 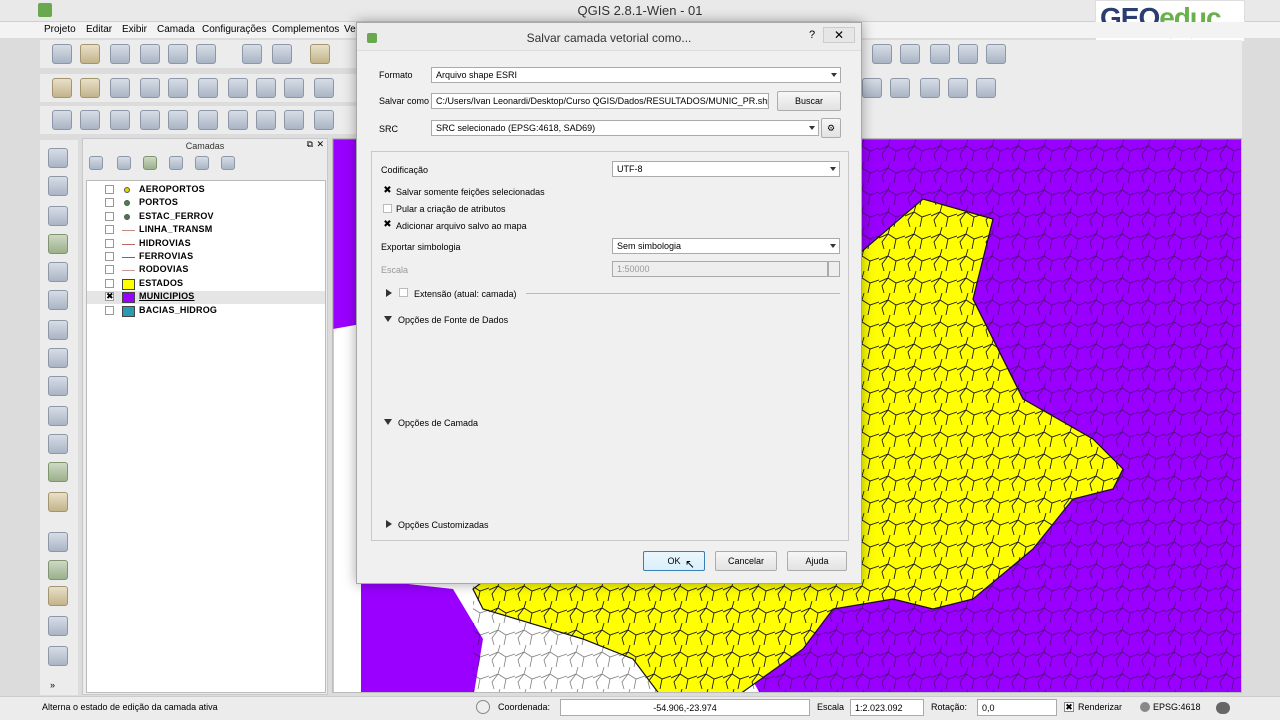 What do you see at coordinates (206, 270) in the screenshot?
I see `layer-row: RODOVIAS` at bounding box center [206, 270].